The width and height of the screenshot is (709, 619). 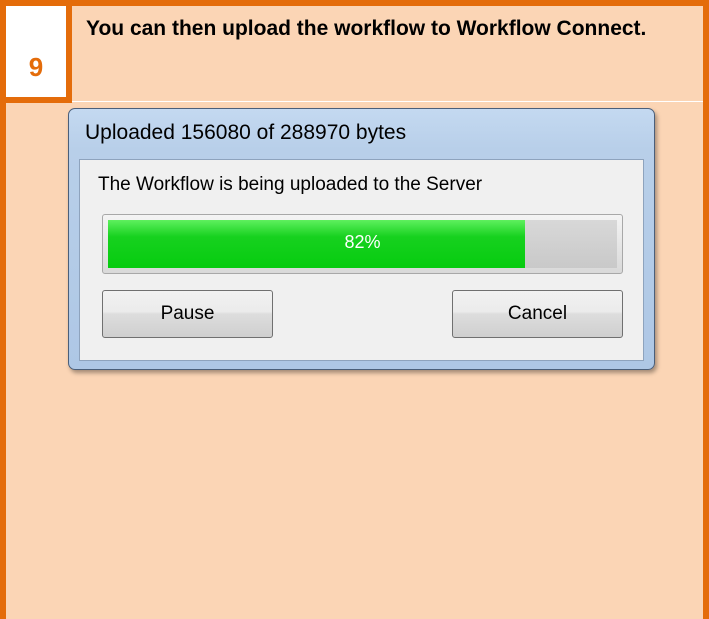 I want to click on step-number-box: 9, so click(x=36, y=51).